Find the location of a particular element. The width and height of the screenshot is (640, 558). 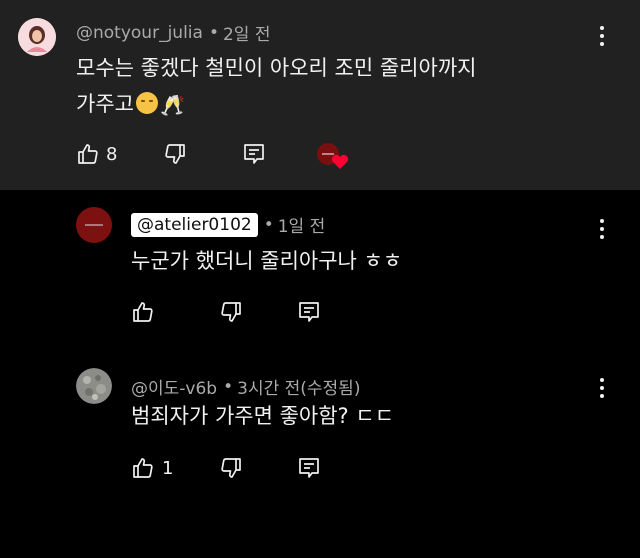

creator-heart-badge is located at coordinates (333, 156).